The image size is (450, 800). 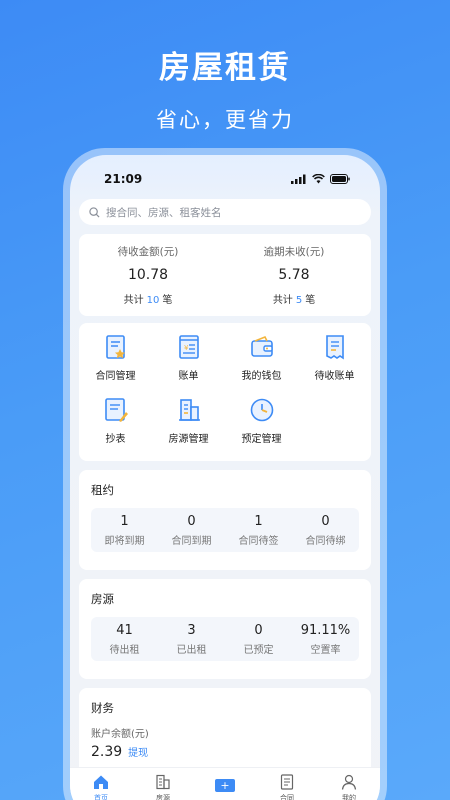 I want to click on overdue-count-prefix: 共计, so click(x=282, y=300).